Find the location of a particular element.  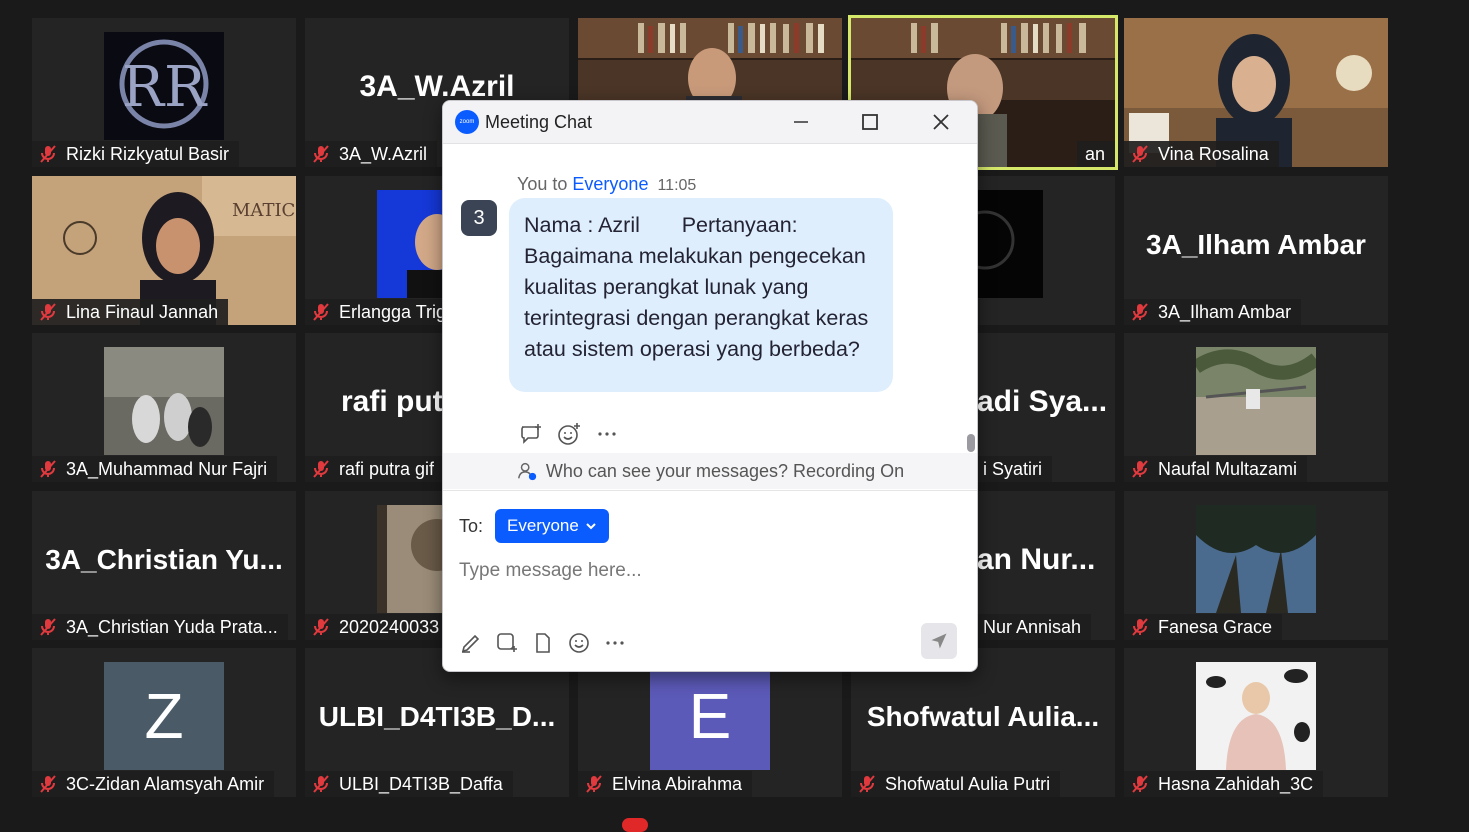

participant-name-bar: 2020240033 is located at coordinates (377, 627).